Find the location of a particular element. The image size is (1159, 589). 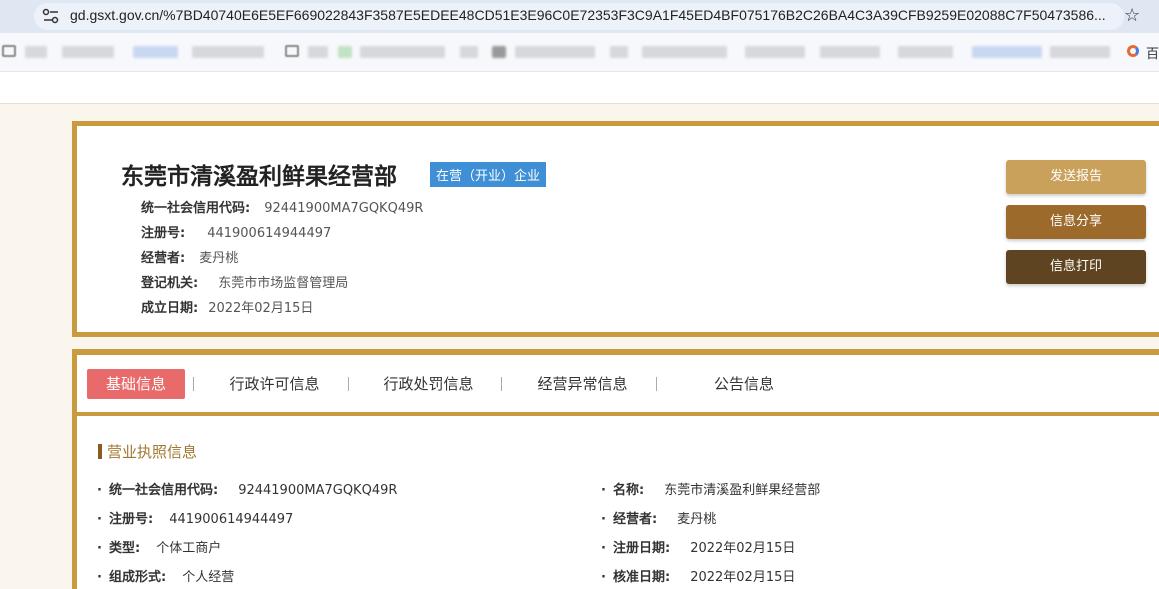

baidu-icon is located at coordinates (1133, 51).